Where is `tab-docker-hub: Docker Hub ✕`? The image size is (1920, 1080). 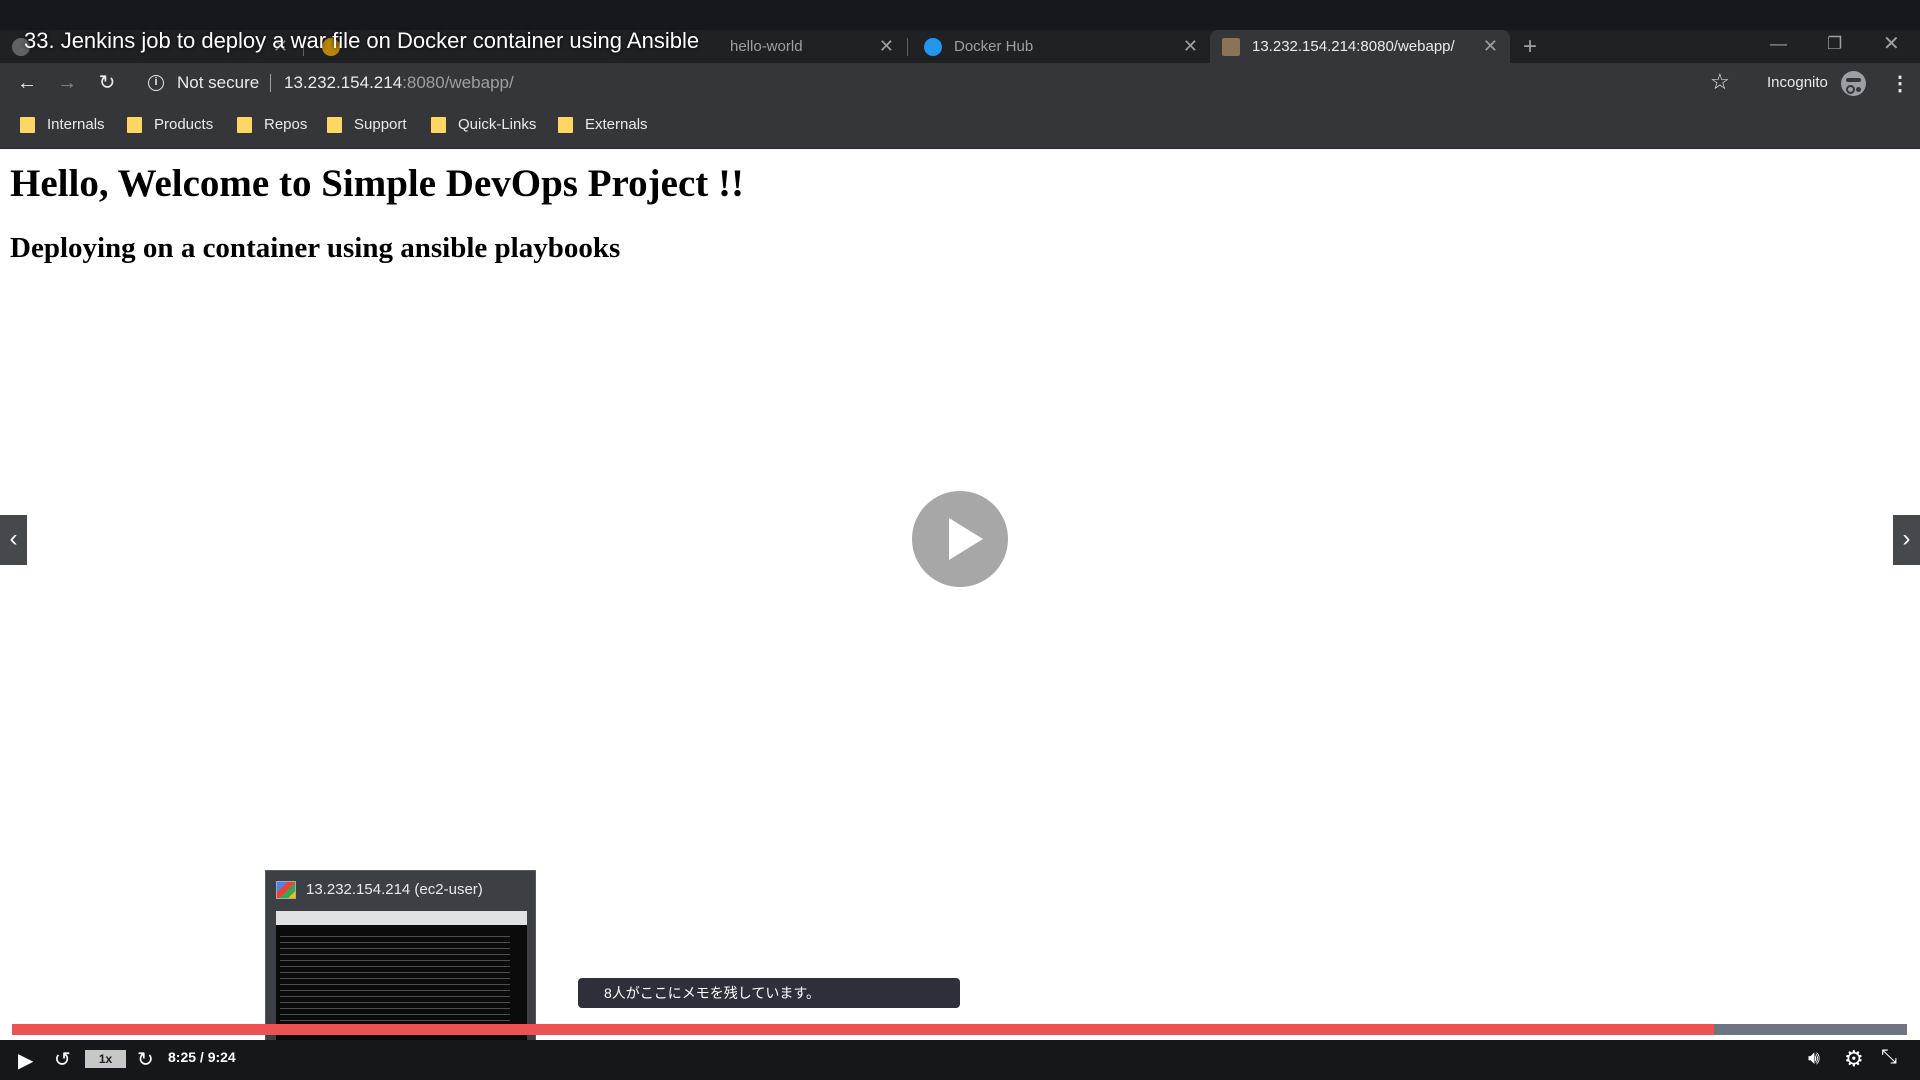
tab-docker-hub: Docker Hub ✕ is located at coordinates (1061, 46).